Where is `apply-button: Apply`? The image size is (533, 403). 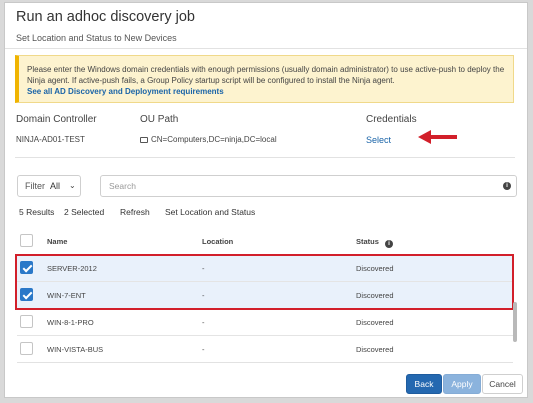 apply-button: Apply is located at coordinates (462, 384).